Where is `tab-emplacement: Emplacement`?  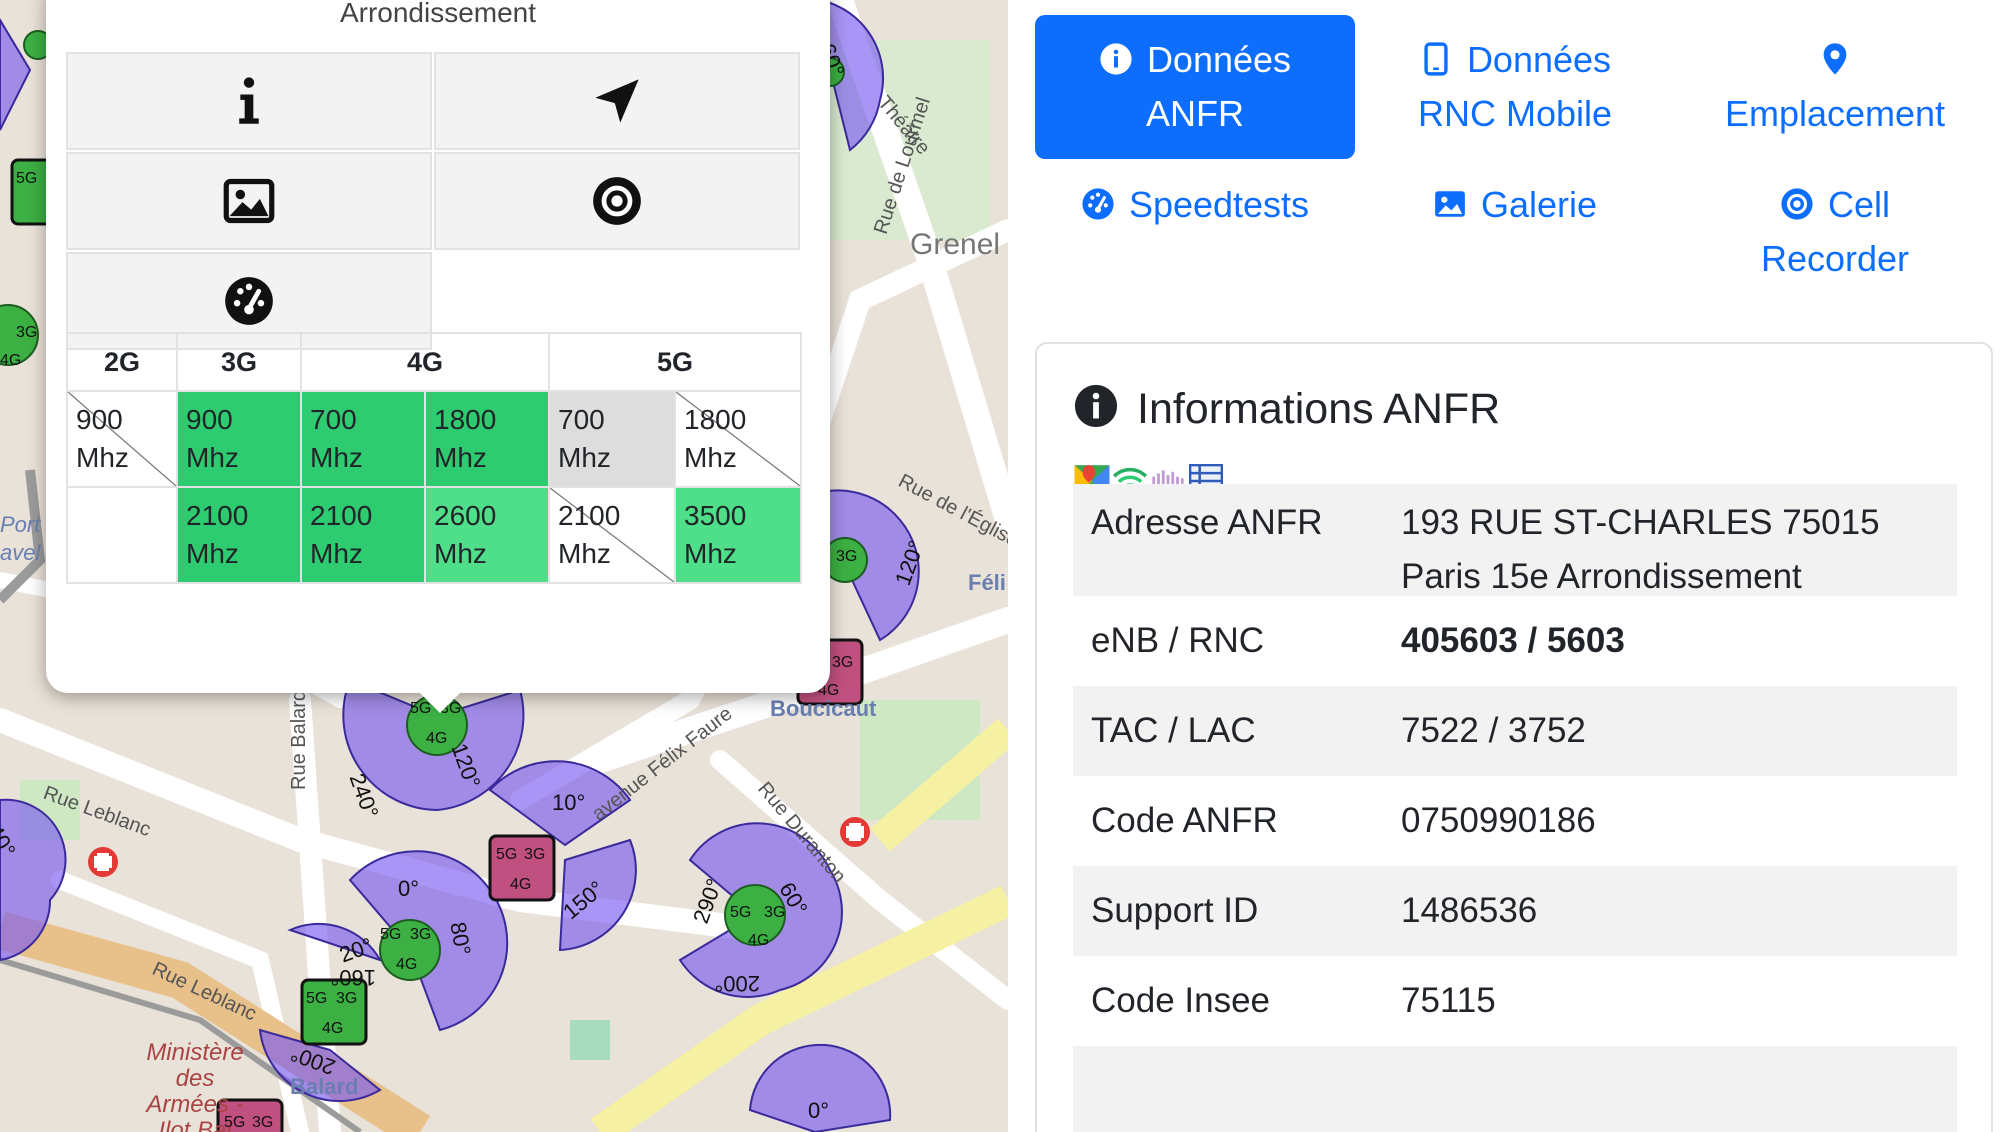
tab-emplacement: Emplacement is located at coordinates (1835, 87).